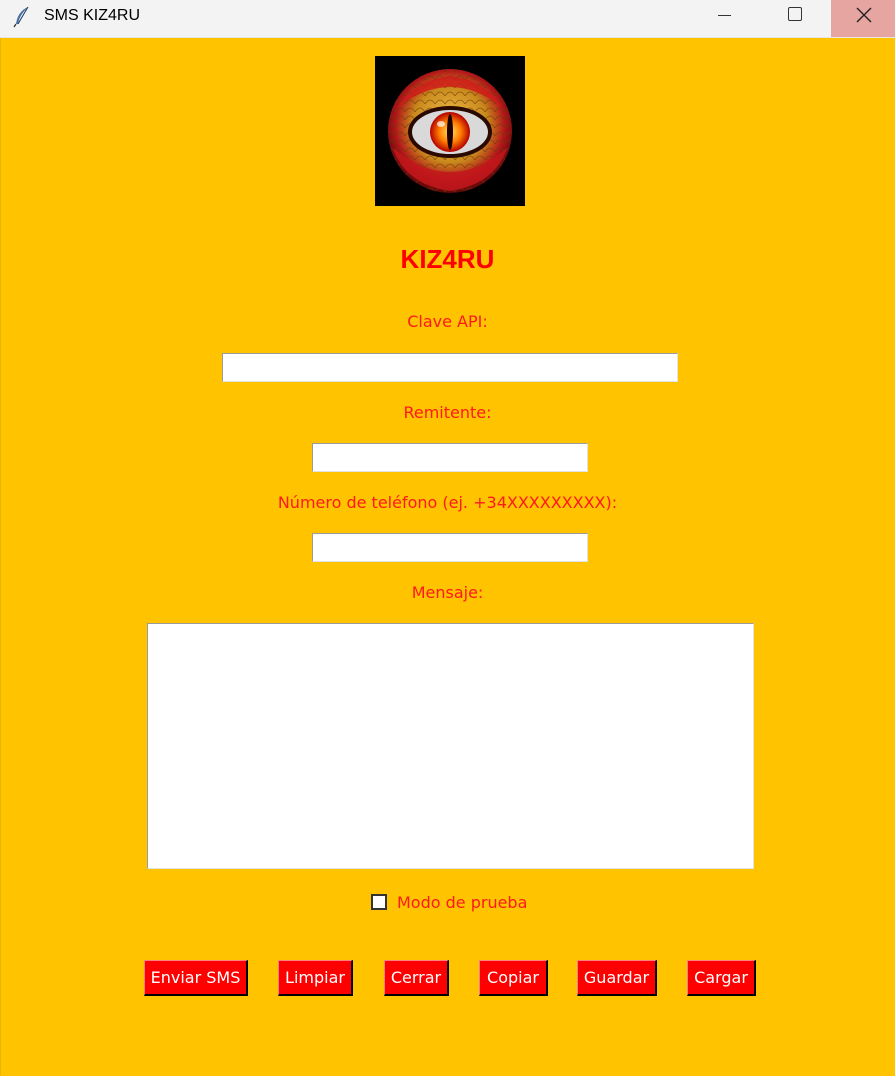 This screenshot has height=1077, width=895. I want to click on maximize-button, so click(794, 18).